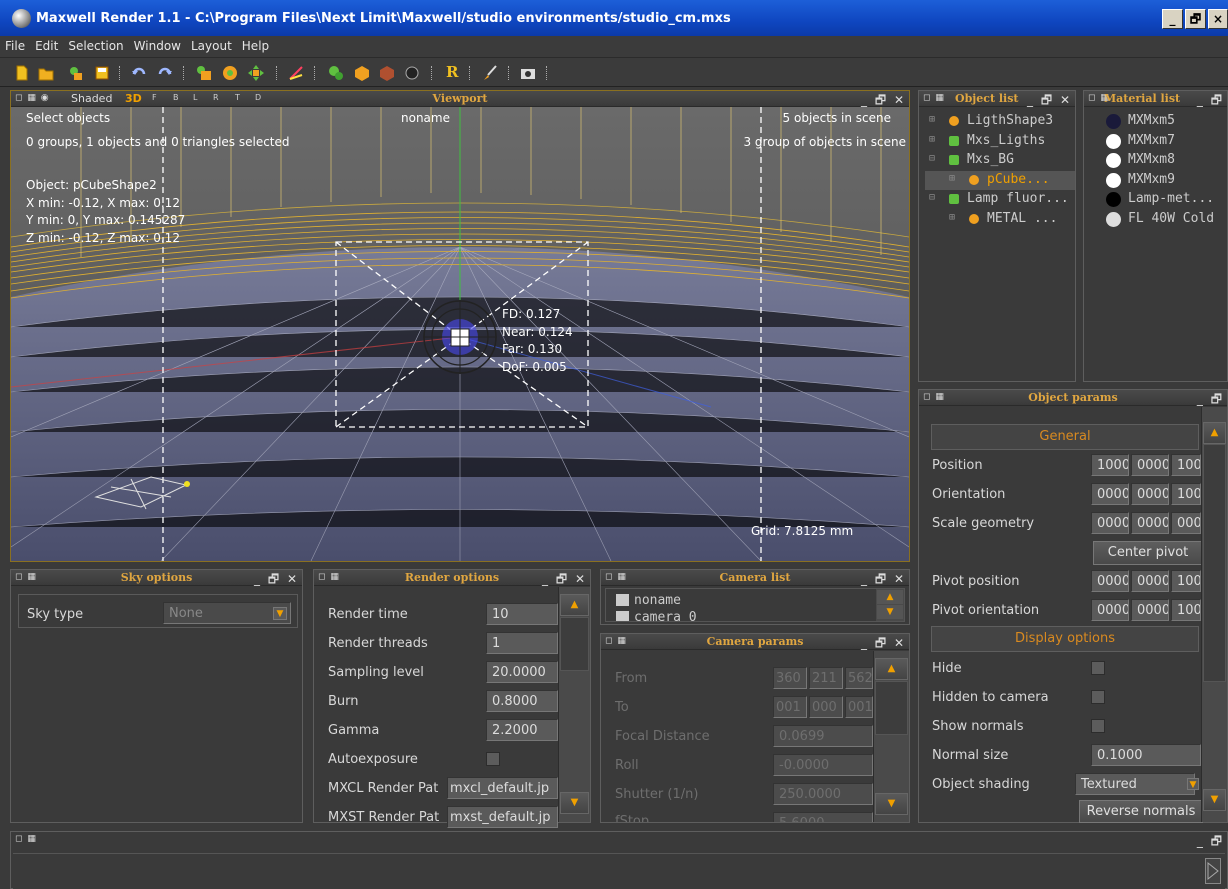 This screenshot has width=1228, height=889. What do you see at coordinates (1186, 581) in the screenshot?
I see `pivot-position-z-field: 1000` at bounding box center [1186, 581].